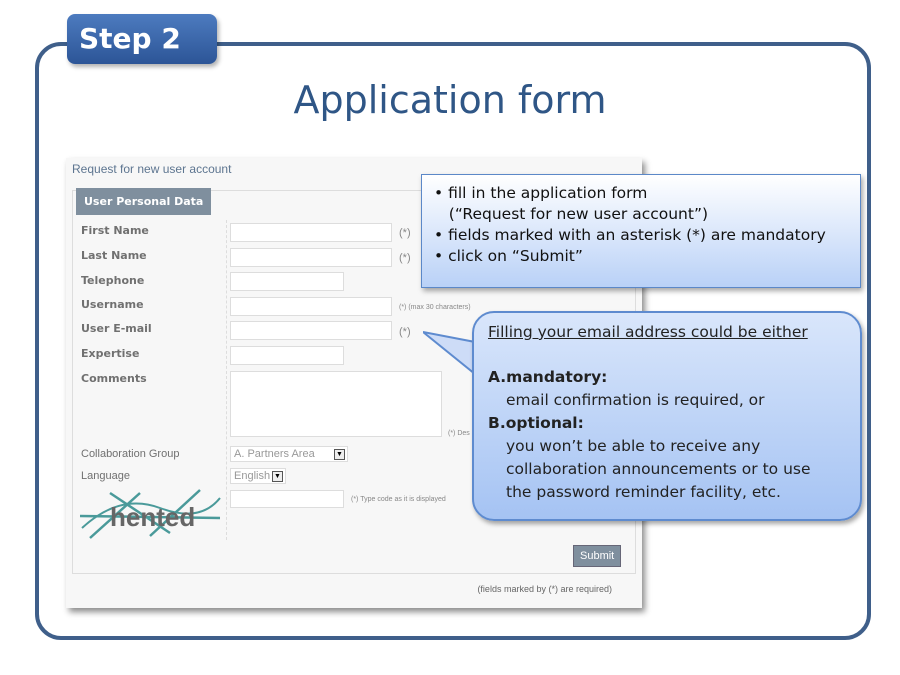 This screenshot has height=675, width=900. What do you see at coordinates (115, 230) in the screenshot?
I see `first-name-label: First Name` at bounding box center [115, 230].